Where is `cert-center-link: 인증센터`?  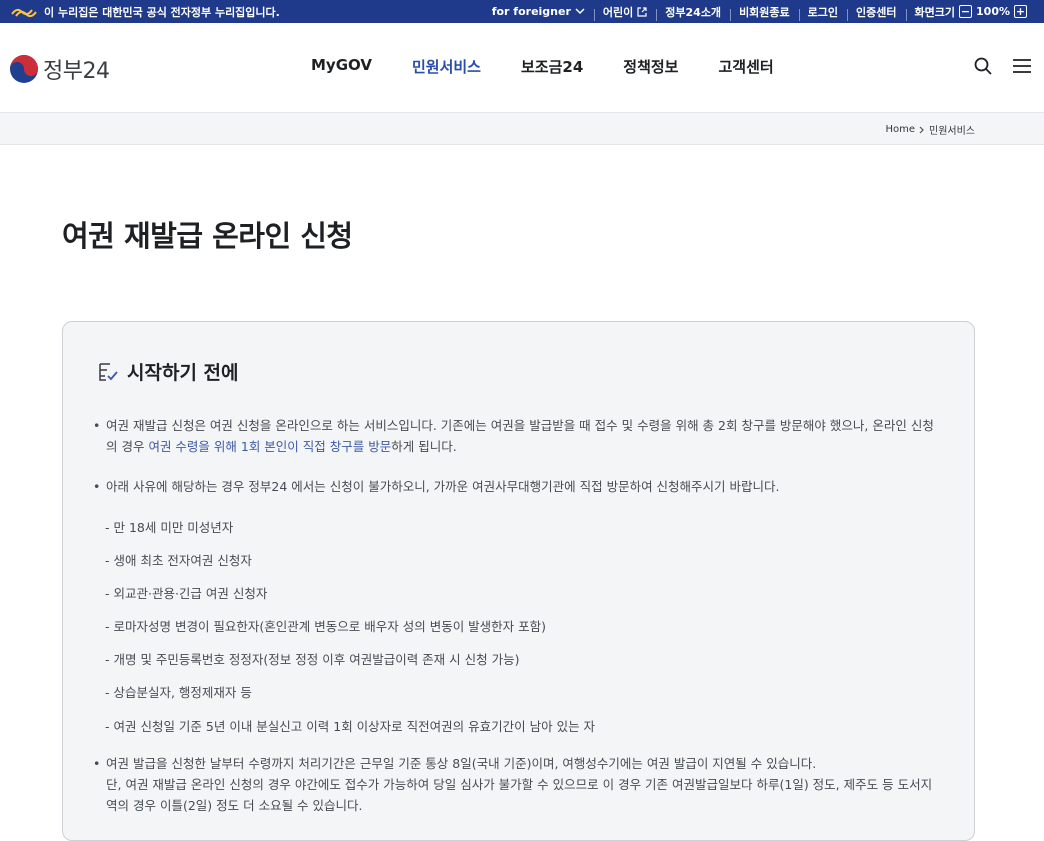
cert-center-link: 인증센터 is located at coordinates (876, 12).